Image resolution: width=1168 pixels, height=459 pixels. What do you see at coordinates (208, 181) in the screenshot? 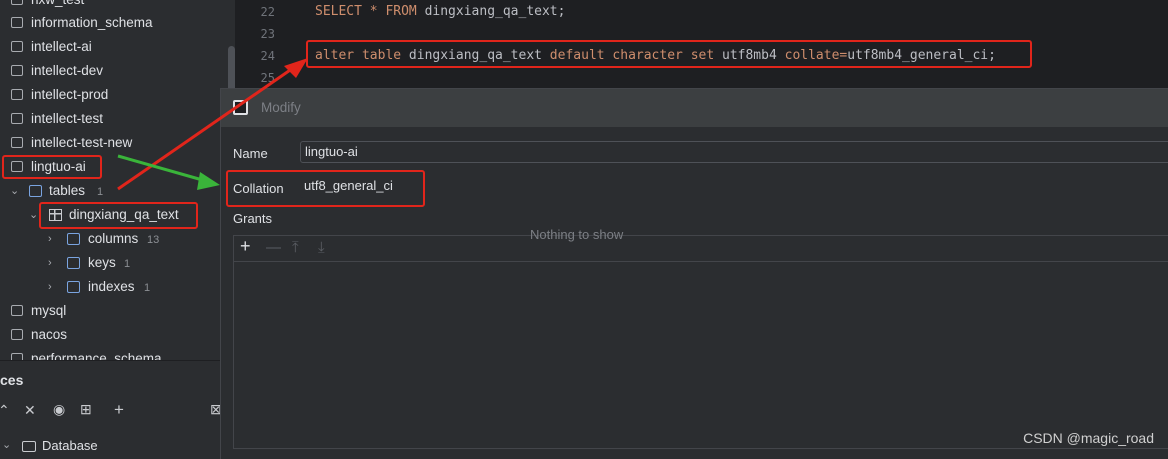
I see `green-arrow-head` at bounding box center [208, 181].